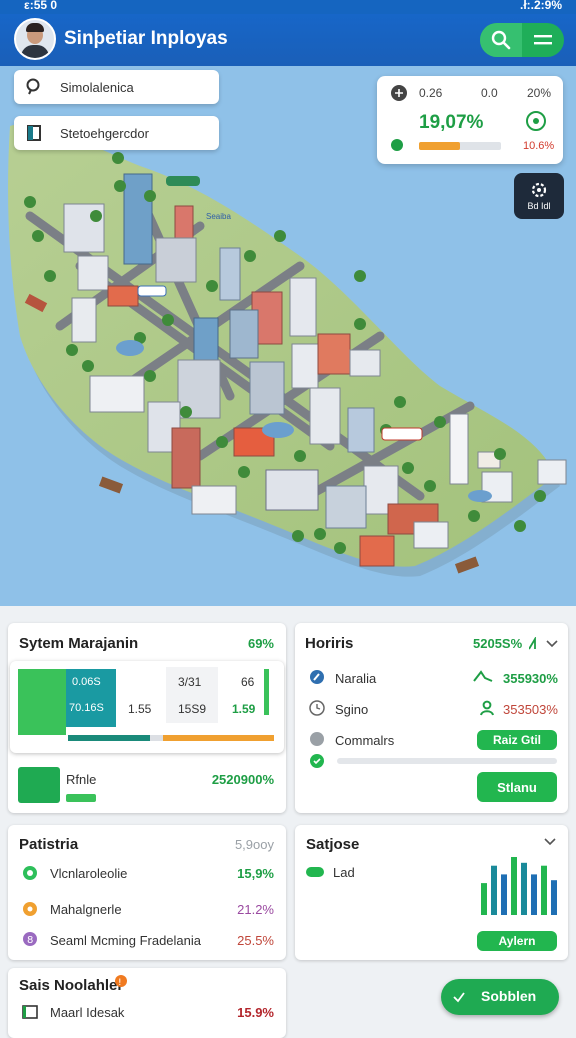 Image resolution: width=576 pixels, height=1038 pixels. I want to click on menu-icon, so click(543, 40).